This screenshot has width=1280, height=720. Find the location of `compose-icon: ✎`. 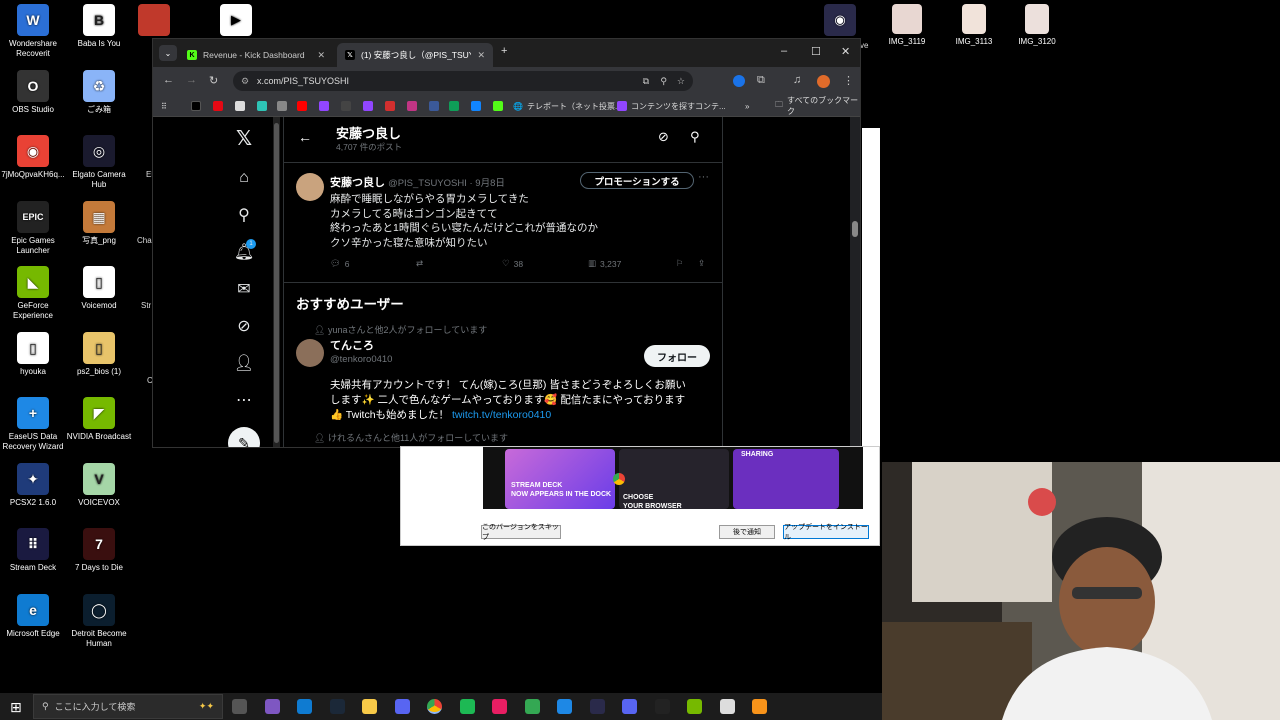

compose-icon: ✎ is located at coordinates (244, 437).